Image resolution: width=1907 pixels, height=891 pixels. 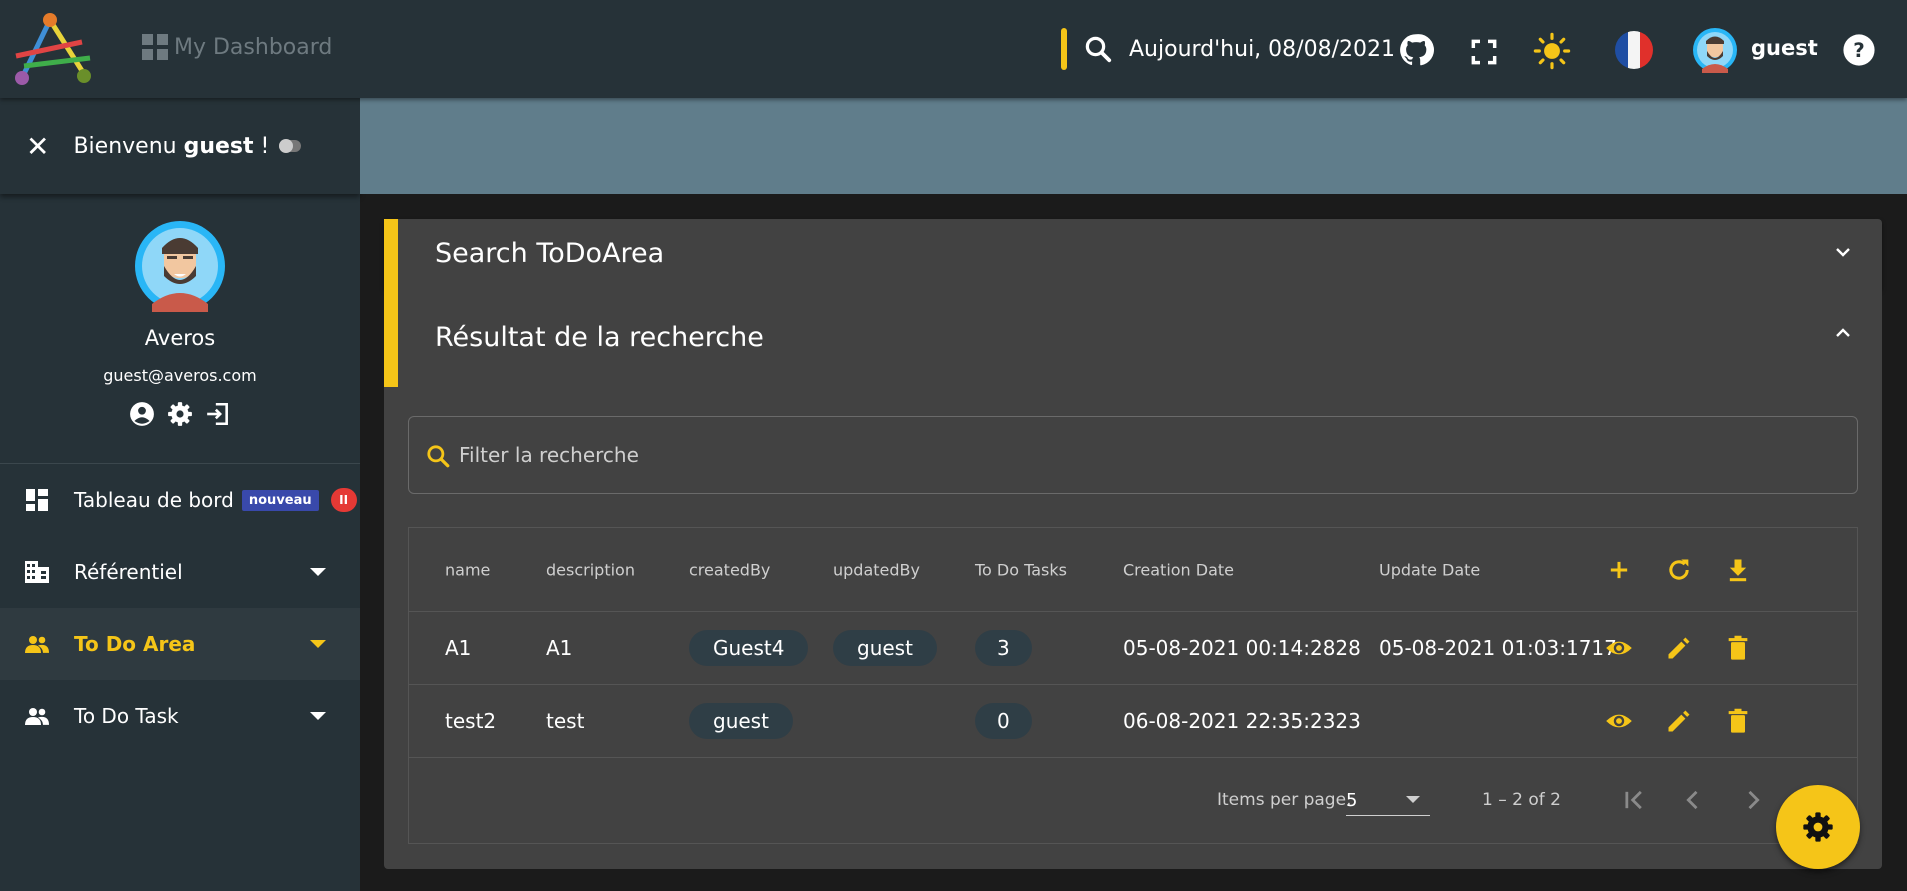 I want to click on previous-page-icon, so click(x=1693, y=800).